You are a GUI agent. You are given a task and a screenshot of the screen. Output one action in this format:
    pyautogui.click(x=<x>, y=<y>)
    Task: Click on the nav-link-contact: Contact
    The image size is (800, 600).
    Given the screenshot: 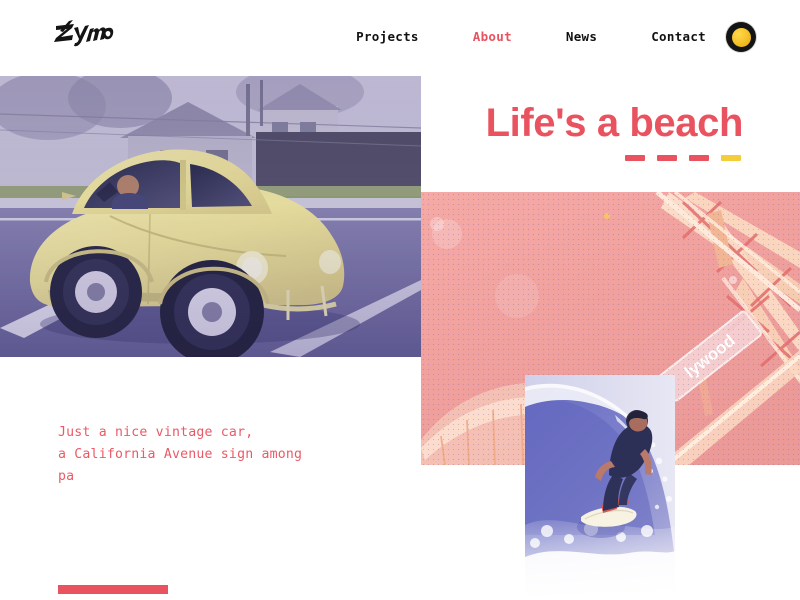 What is the action you would take?
    pyautogui.click(x=678, y=37)
    